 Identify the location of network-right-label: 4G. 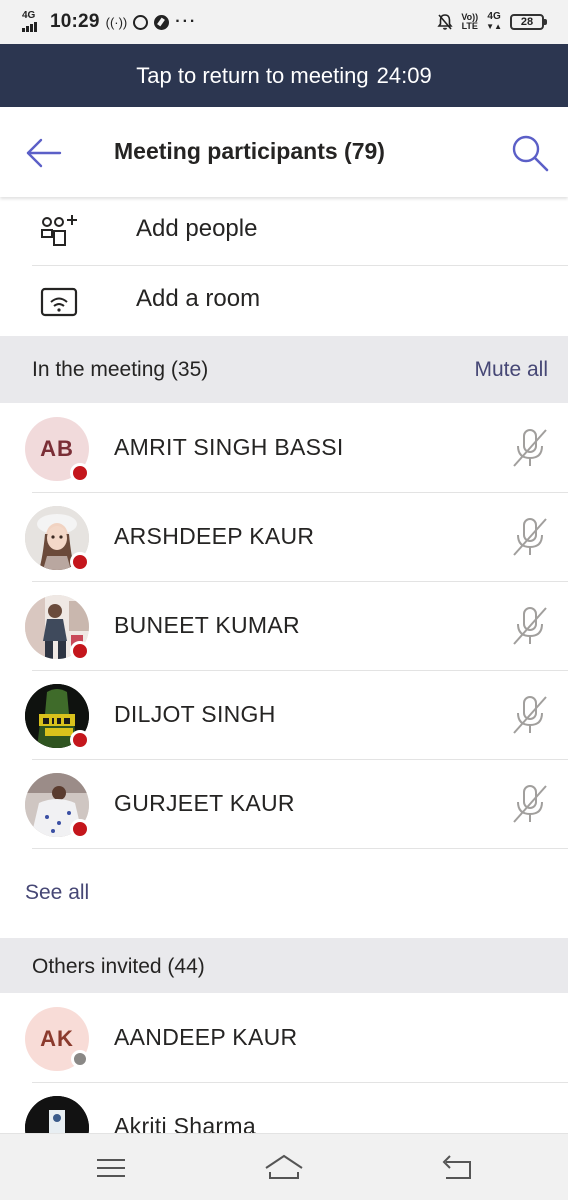
(494, 16).